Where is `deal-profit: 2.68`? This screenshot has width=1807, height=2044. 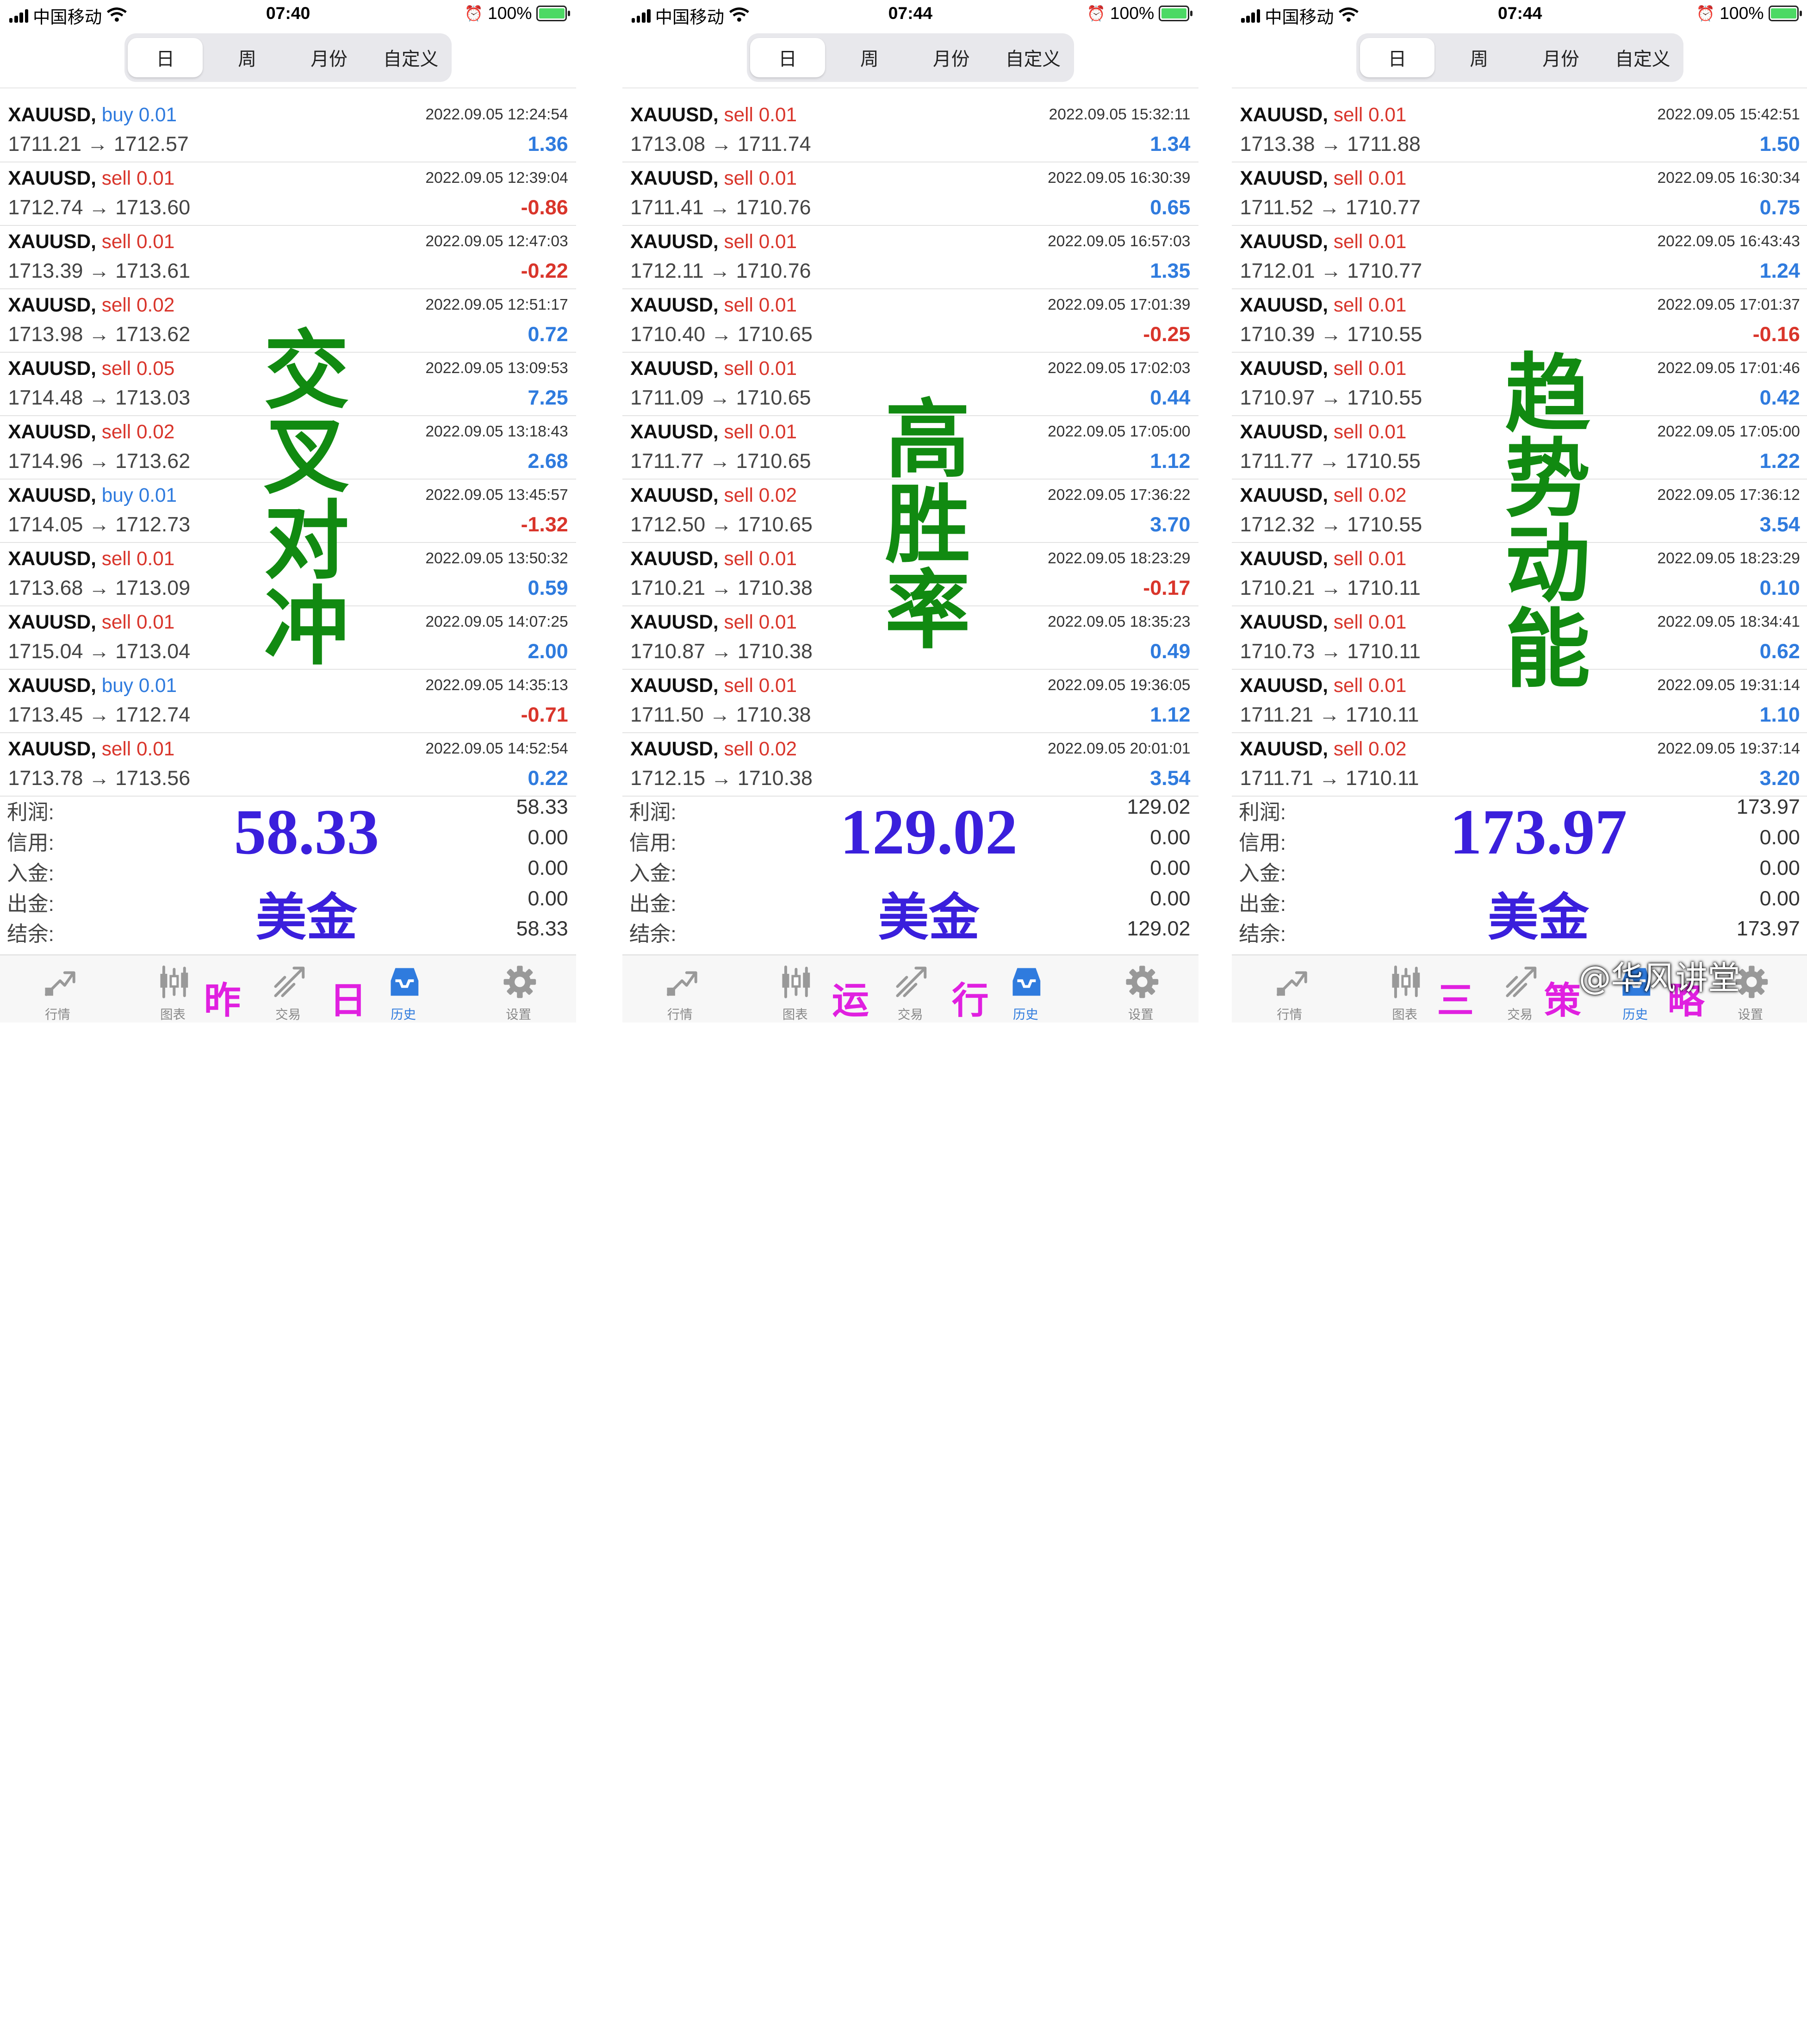 deal-profit: 2.68 is located at coordinates (548, 461).